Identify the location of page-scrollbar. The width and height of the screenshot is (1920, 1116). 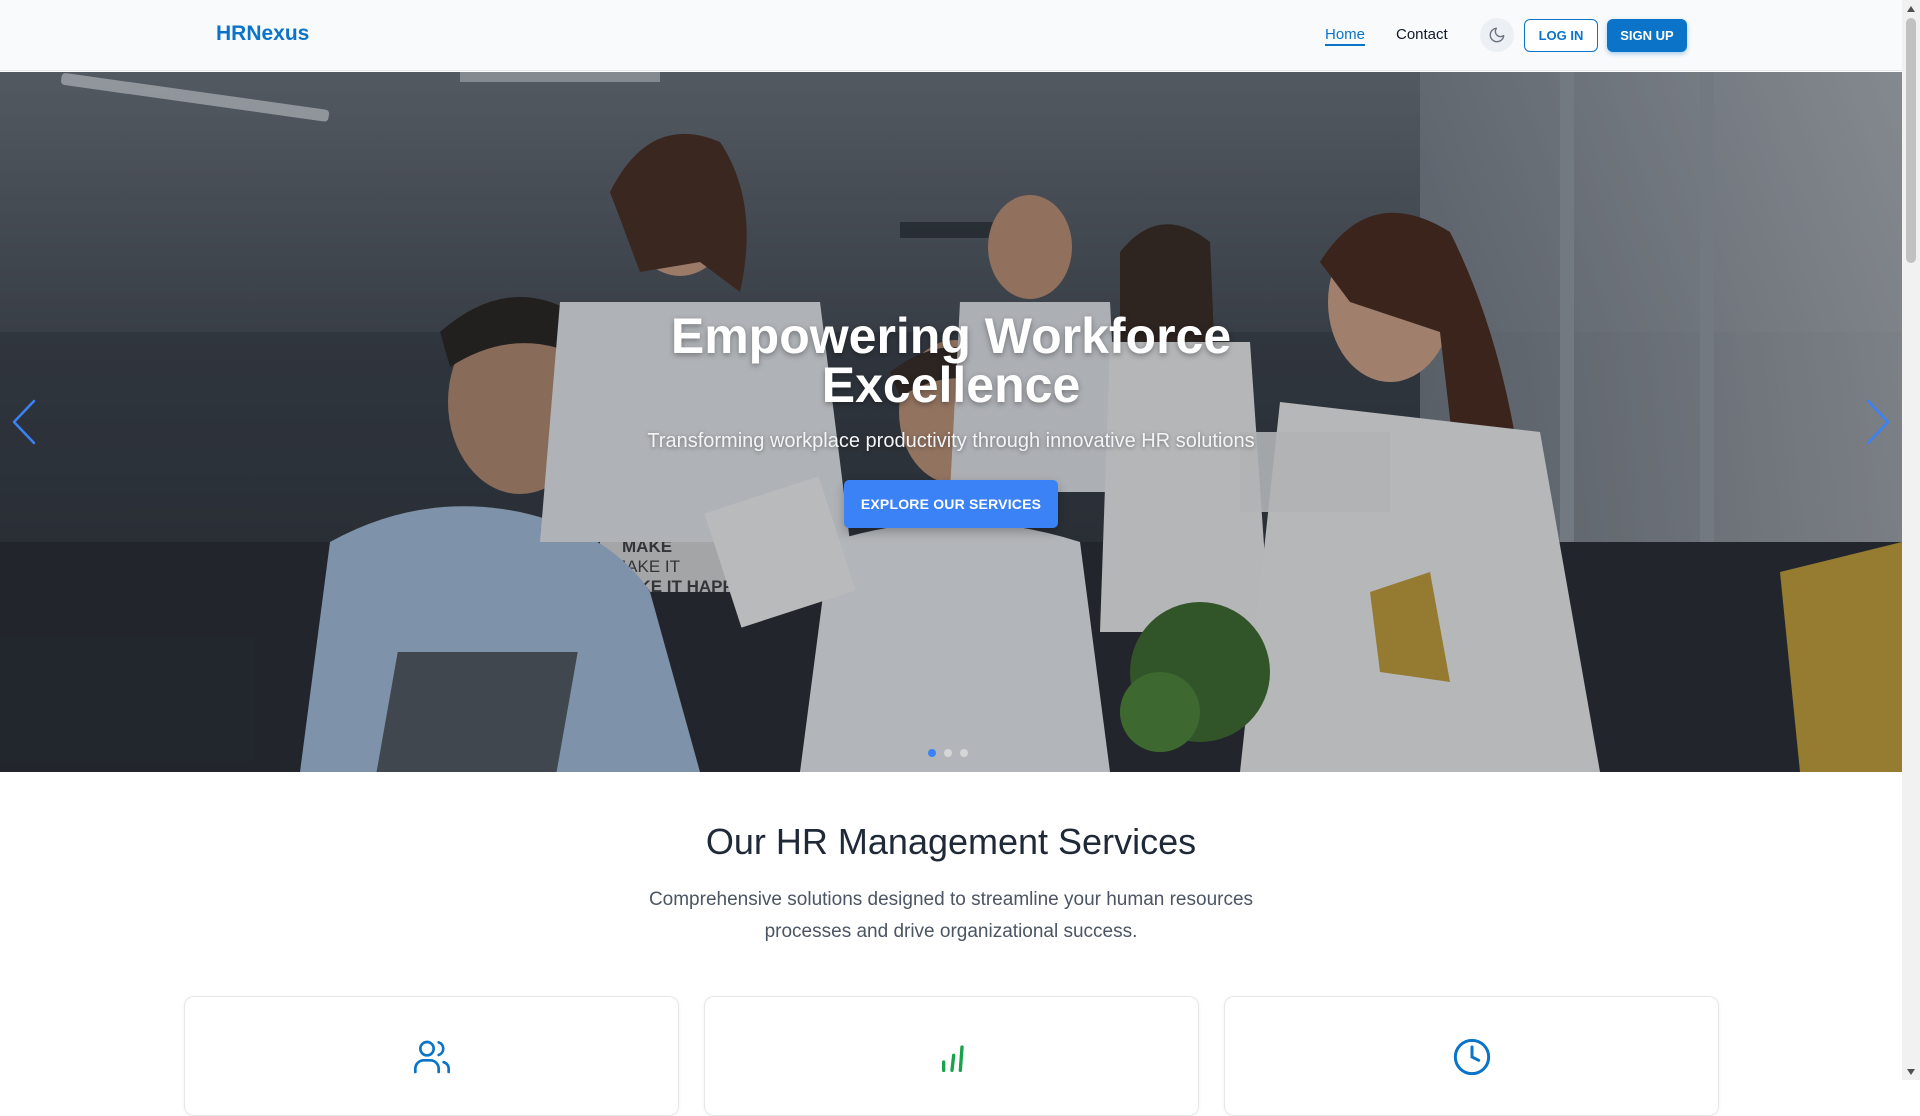
(1911, 540).